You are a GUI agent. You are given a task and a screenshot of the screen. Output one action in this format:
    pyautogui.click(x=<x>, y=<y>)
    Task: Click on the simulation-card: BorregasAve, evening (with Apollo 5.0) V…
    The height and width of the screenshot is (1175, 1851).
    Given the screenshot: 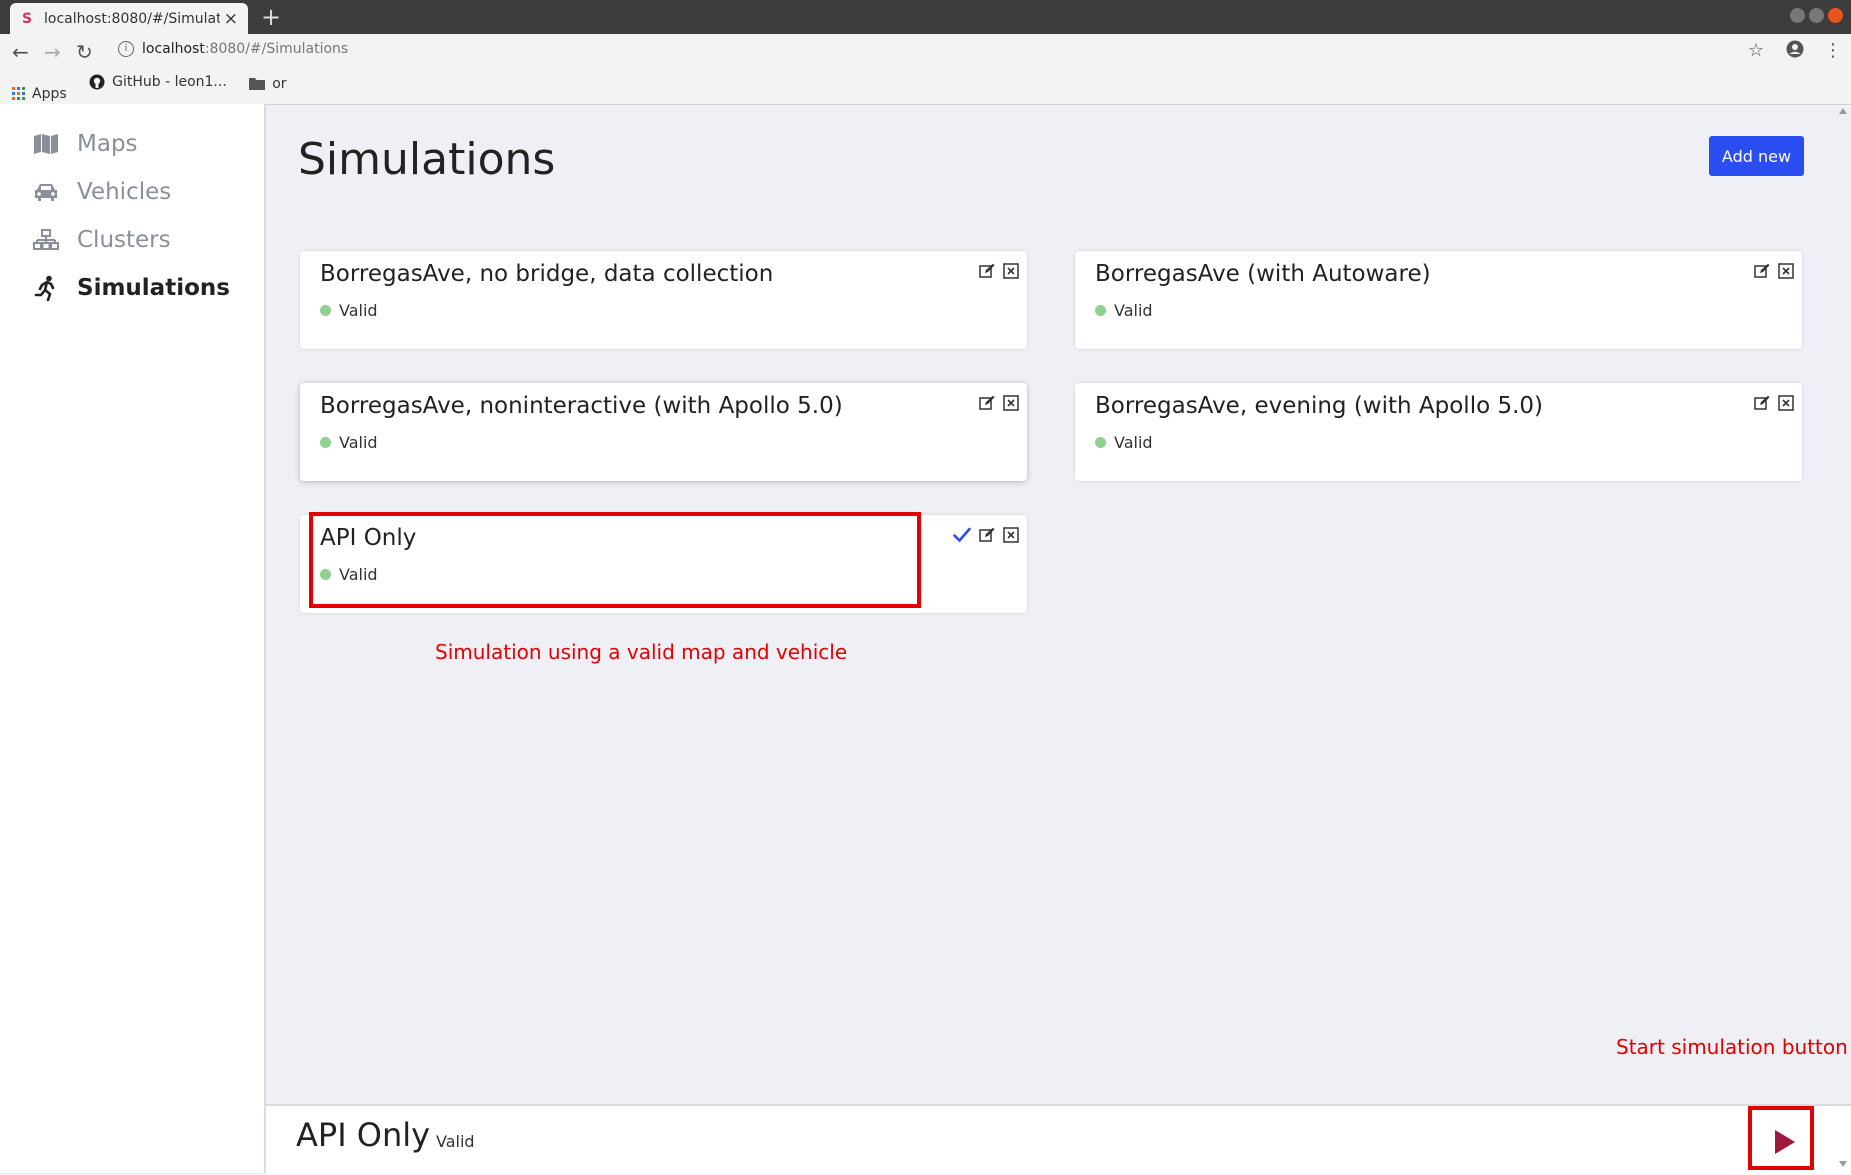 What is the action you would take?
    pyautogui.click(x=1438, y=432)
    